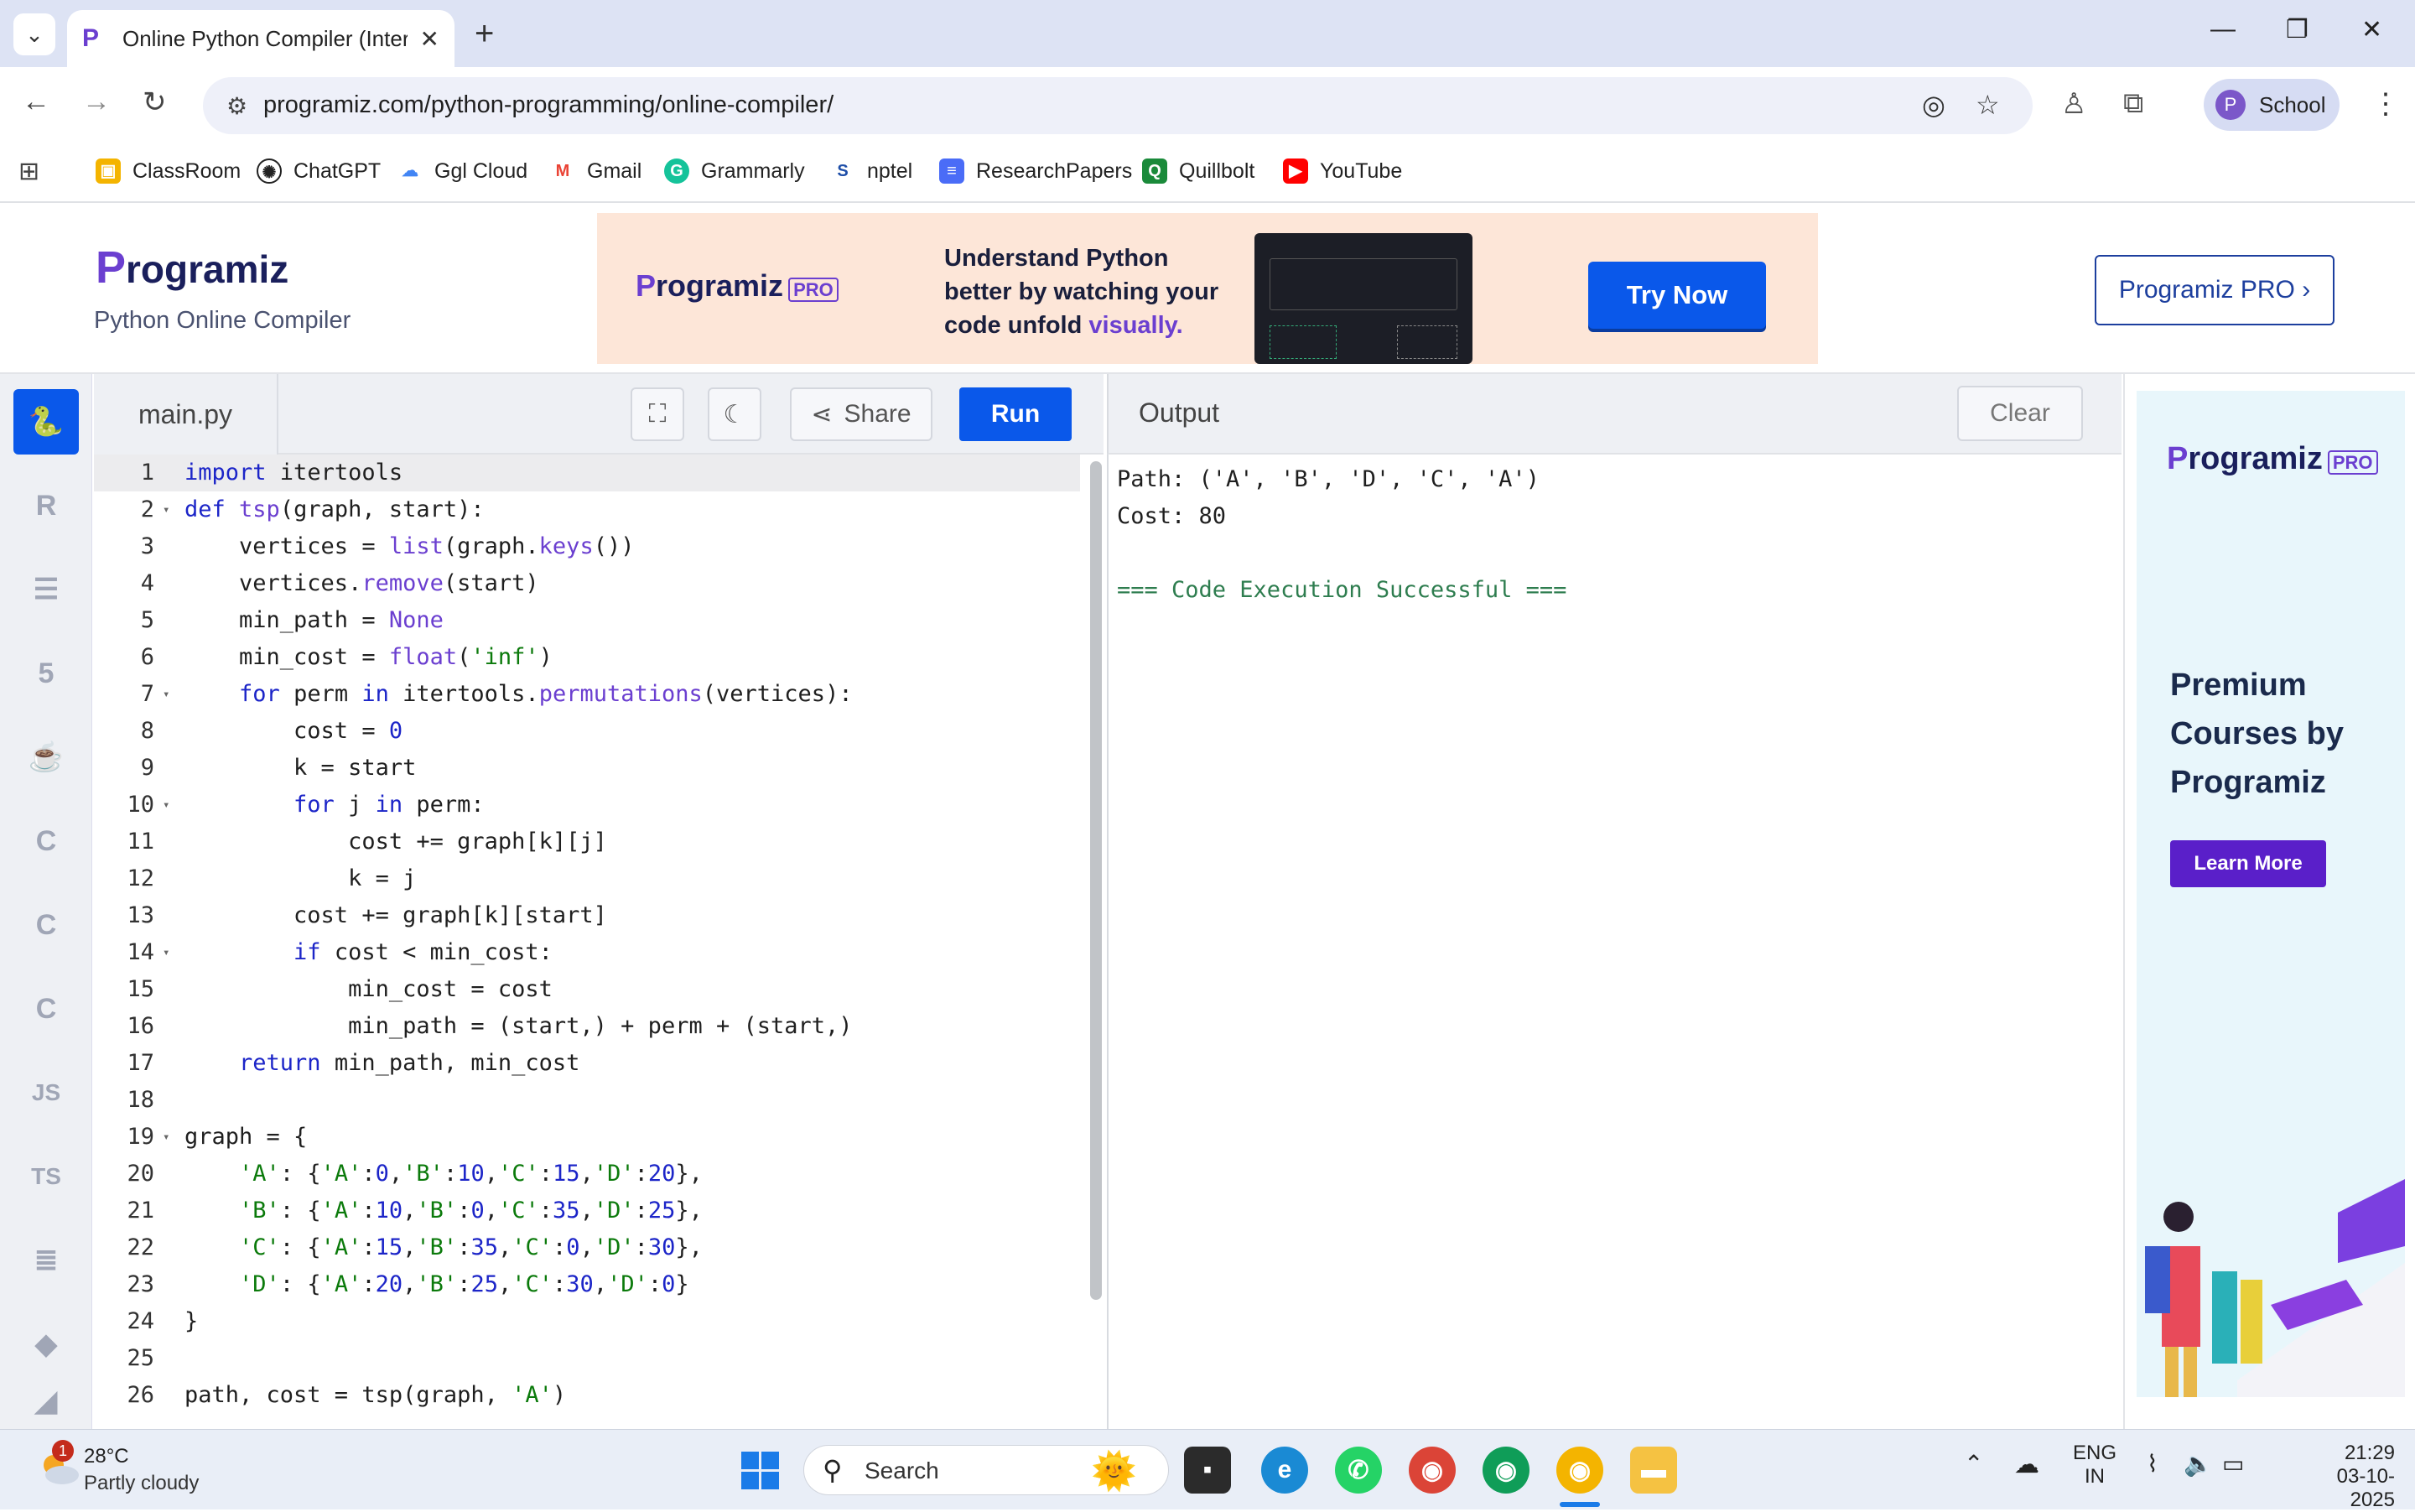  Describe the element at coordinates (207, 269) in the screenshot. I see `logo-text: rogramiz` at that location.